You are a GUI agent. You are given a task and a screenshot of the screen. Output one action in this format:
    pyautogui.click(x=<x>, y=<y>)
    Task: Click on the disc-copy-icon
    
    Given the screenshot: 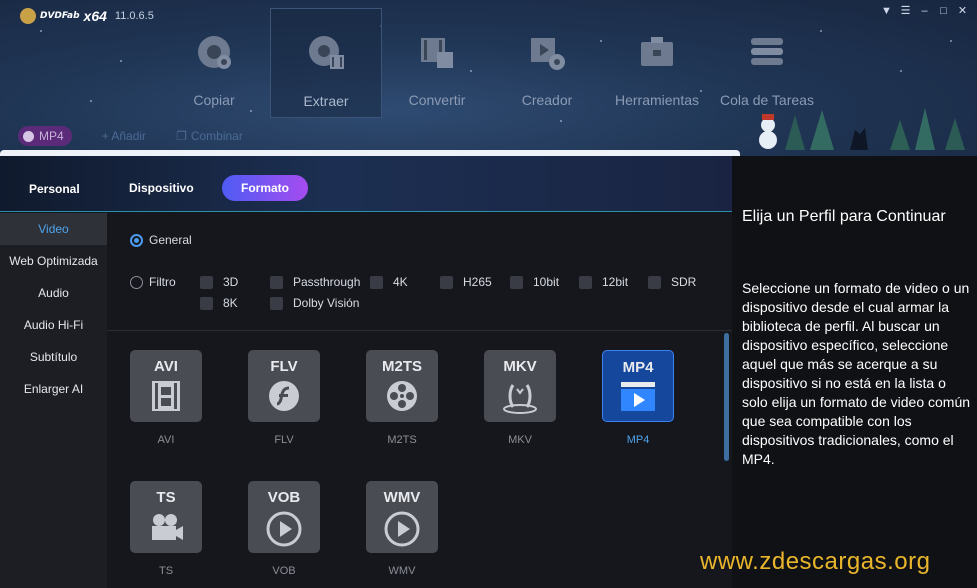 What is the action you would take?
    pyautogui.click(x=214, y=52)
    